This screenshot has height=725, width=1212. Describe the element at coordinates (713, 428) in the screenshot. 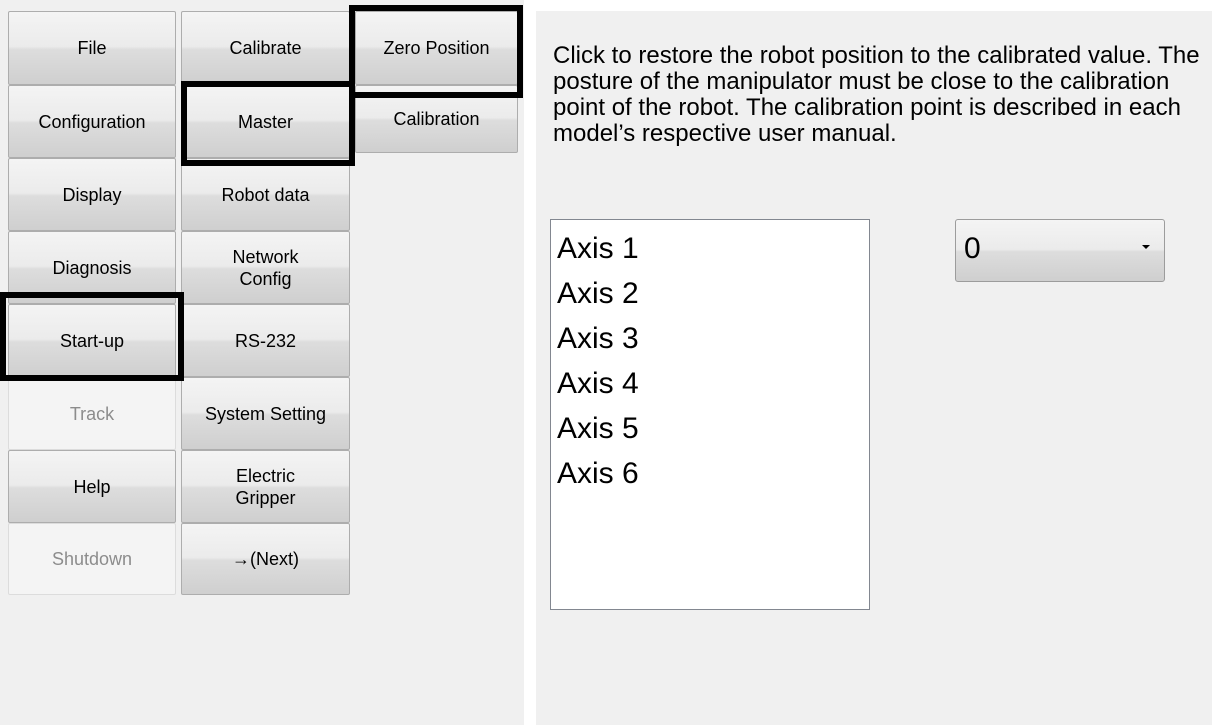

I see `list-item: Axis 5` at that location.